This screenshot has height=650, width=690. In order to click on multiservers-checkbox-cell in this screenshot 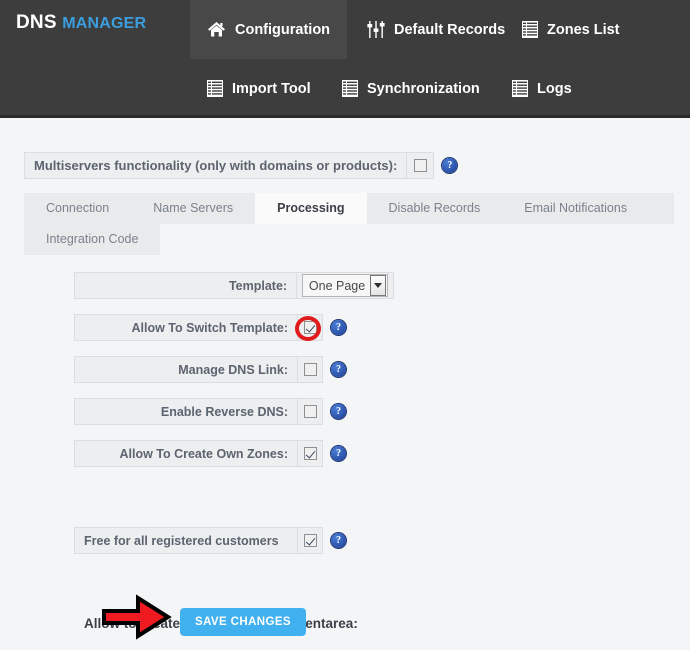, I will do `click(421, 165)`.